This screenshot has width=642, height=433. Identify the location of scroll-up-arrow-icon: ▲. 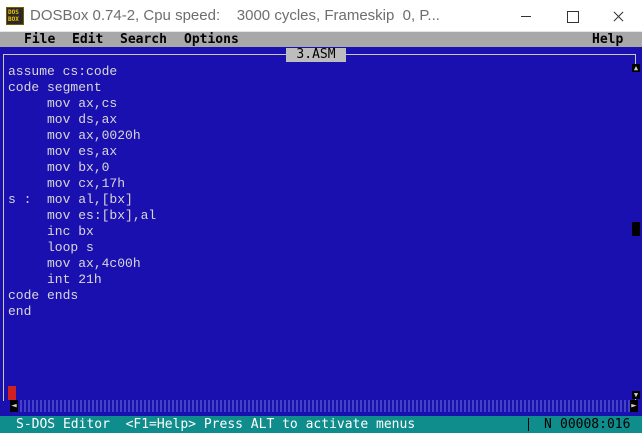
(636, 68).